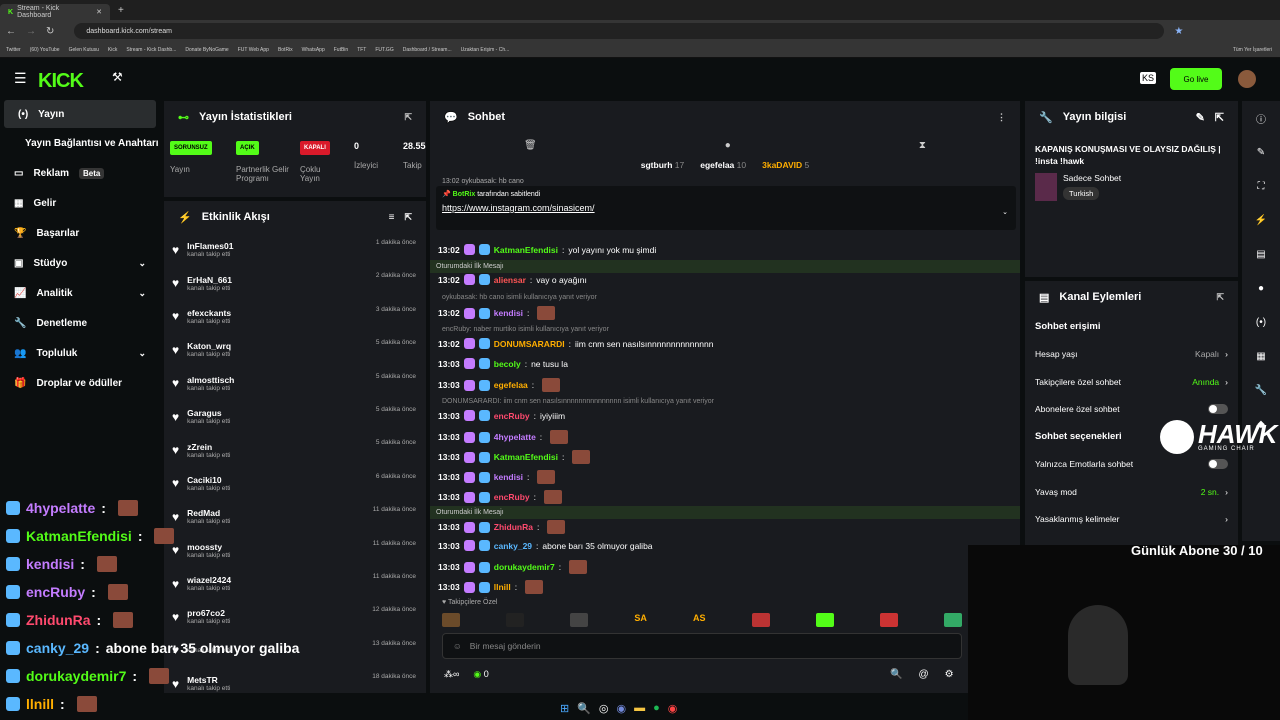  I want to click on back-icon: ←, so click(11, 31).